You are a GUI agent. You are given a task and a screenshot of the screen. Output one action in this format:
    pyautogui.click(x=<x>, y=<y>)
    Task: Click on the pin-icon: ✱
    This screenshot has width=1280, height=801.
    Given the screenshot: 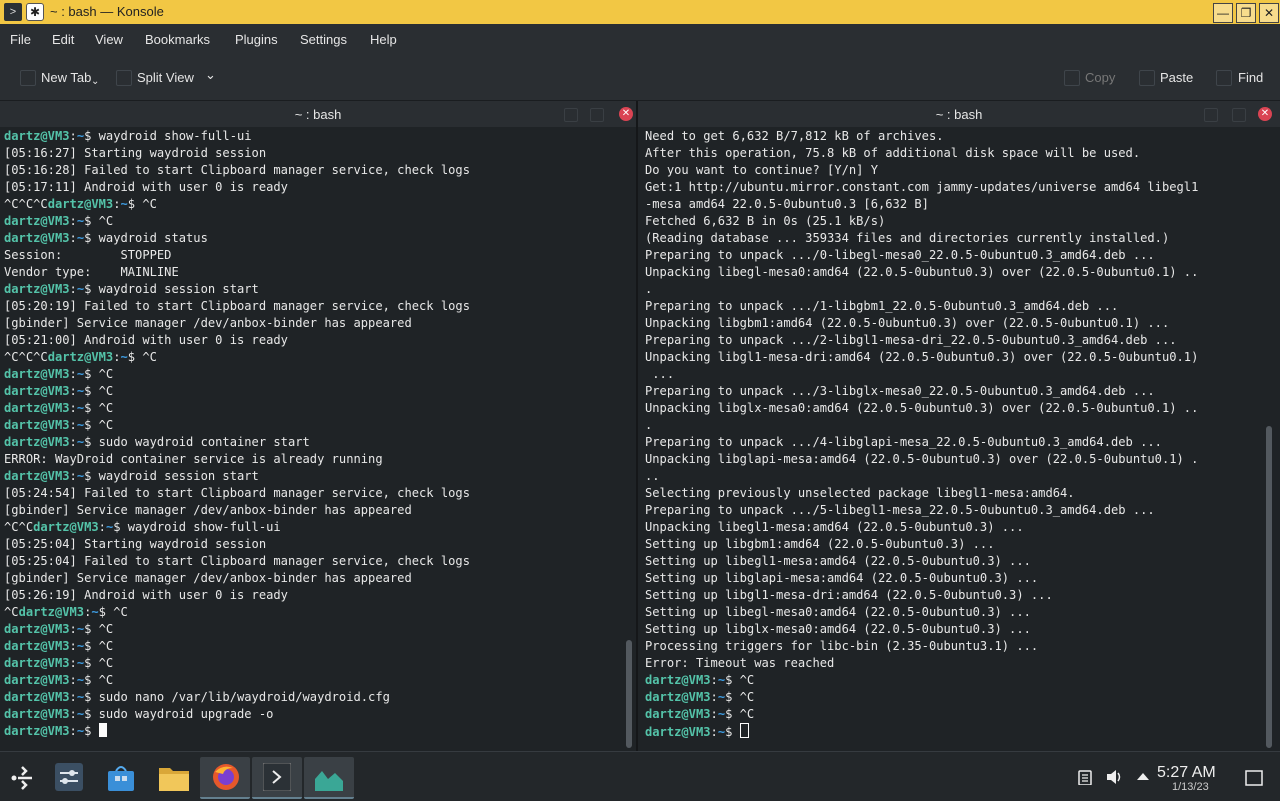 What is the action you would take?
    pyautogui.click(x=35, y=12)
    